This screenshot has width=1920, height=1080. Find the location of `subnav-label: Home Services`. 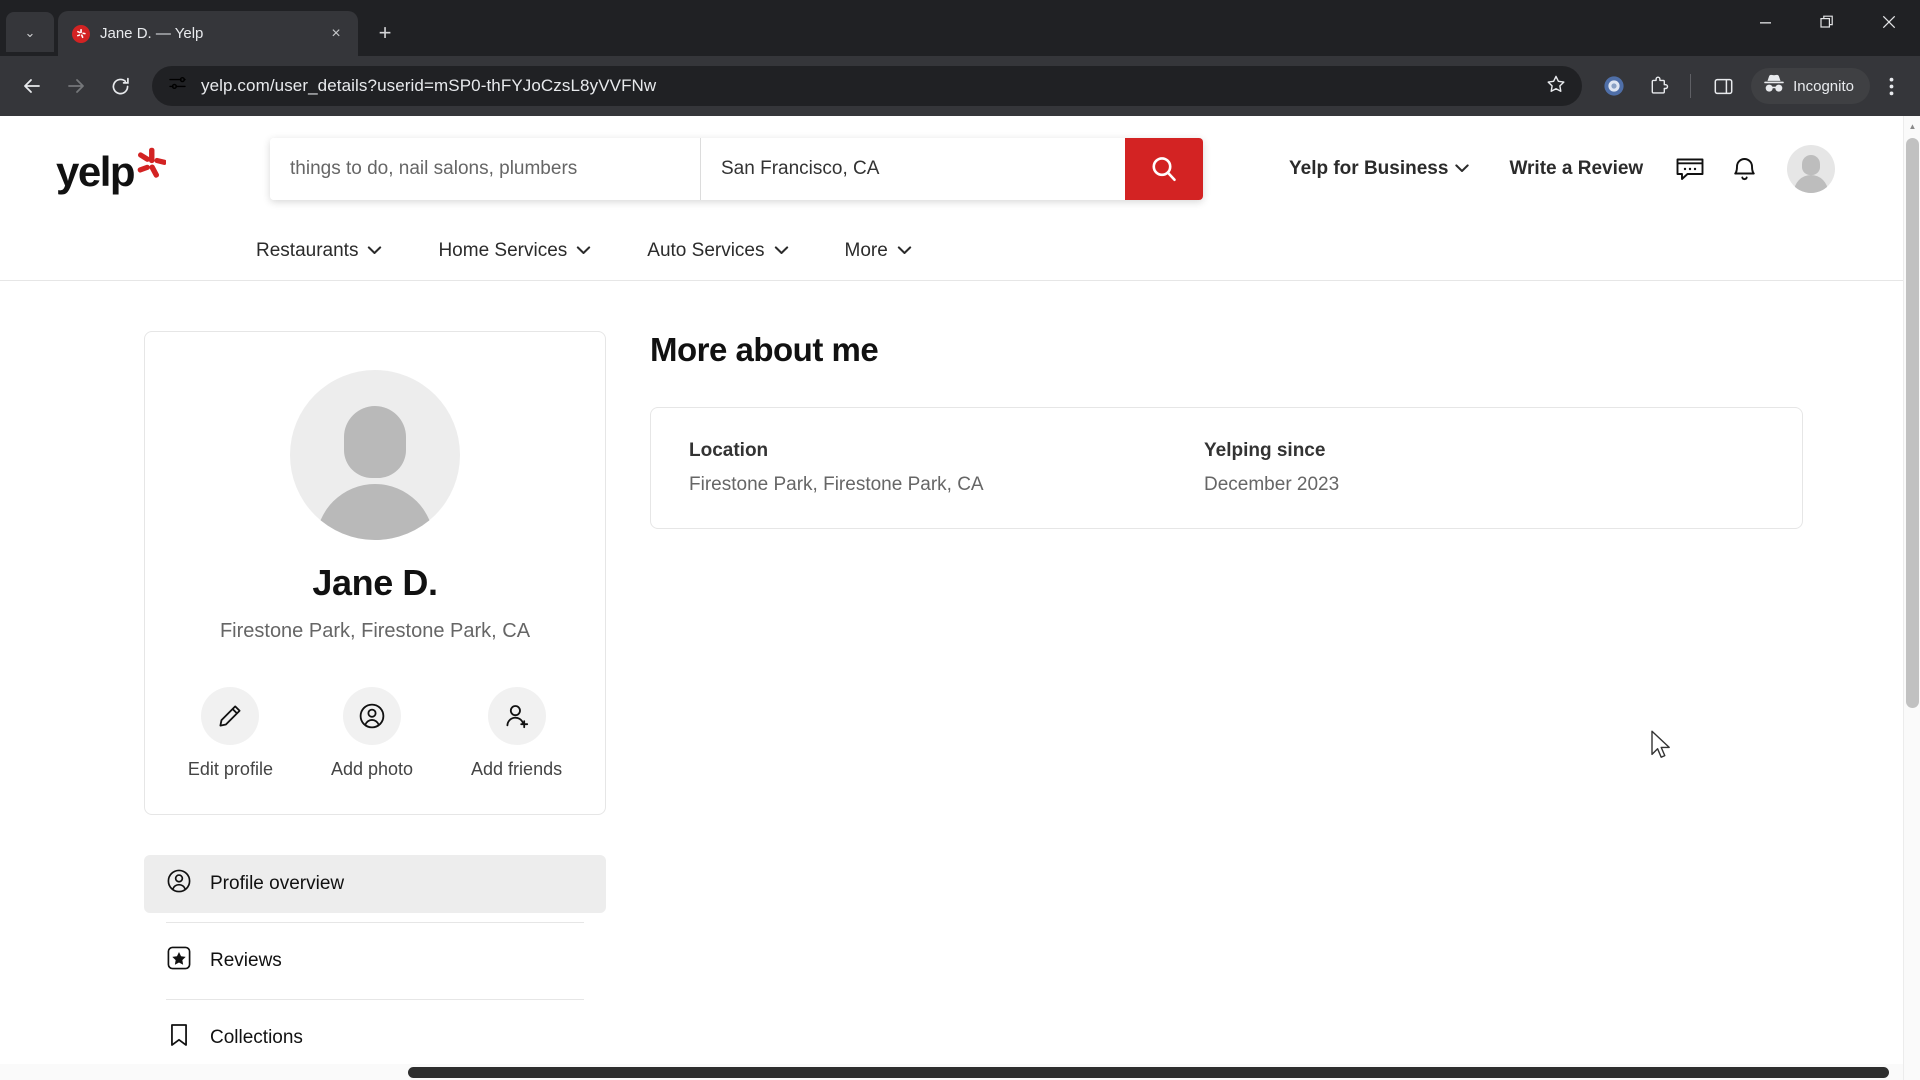

subnav-label: Home Services is located at coordinates (503, 250).